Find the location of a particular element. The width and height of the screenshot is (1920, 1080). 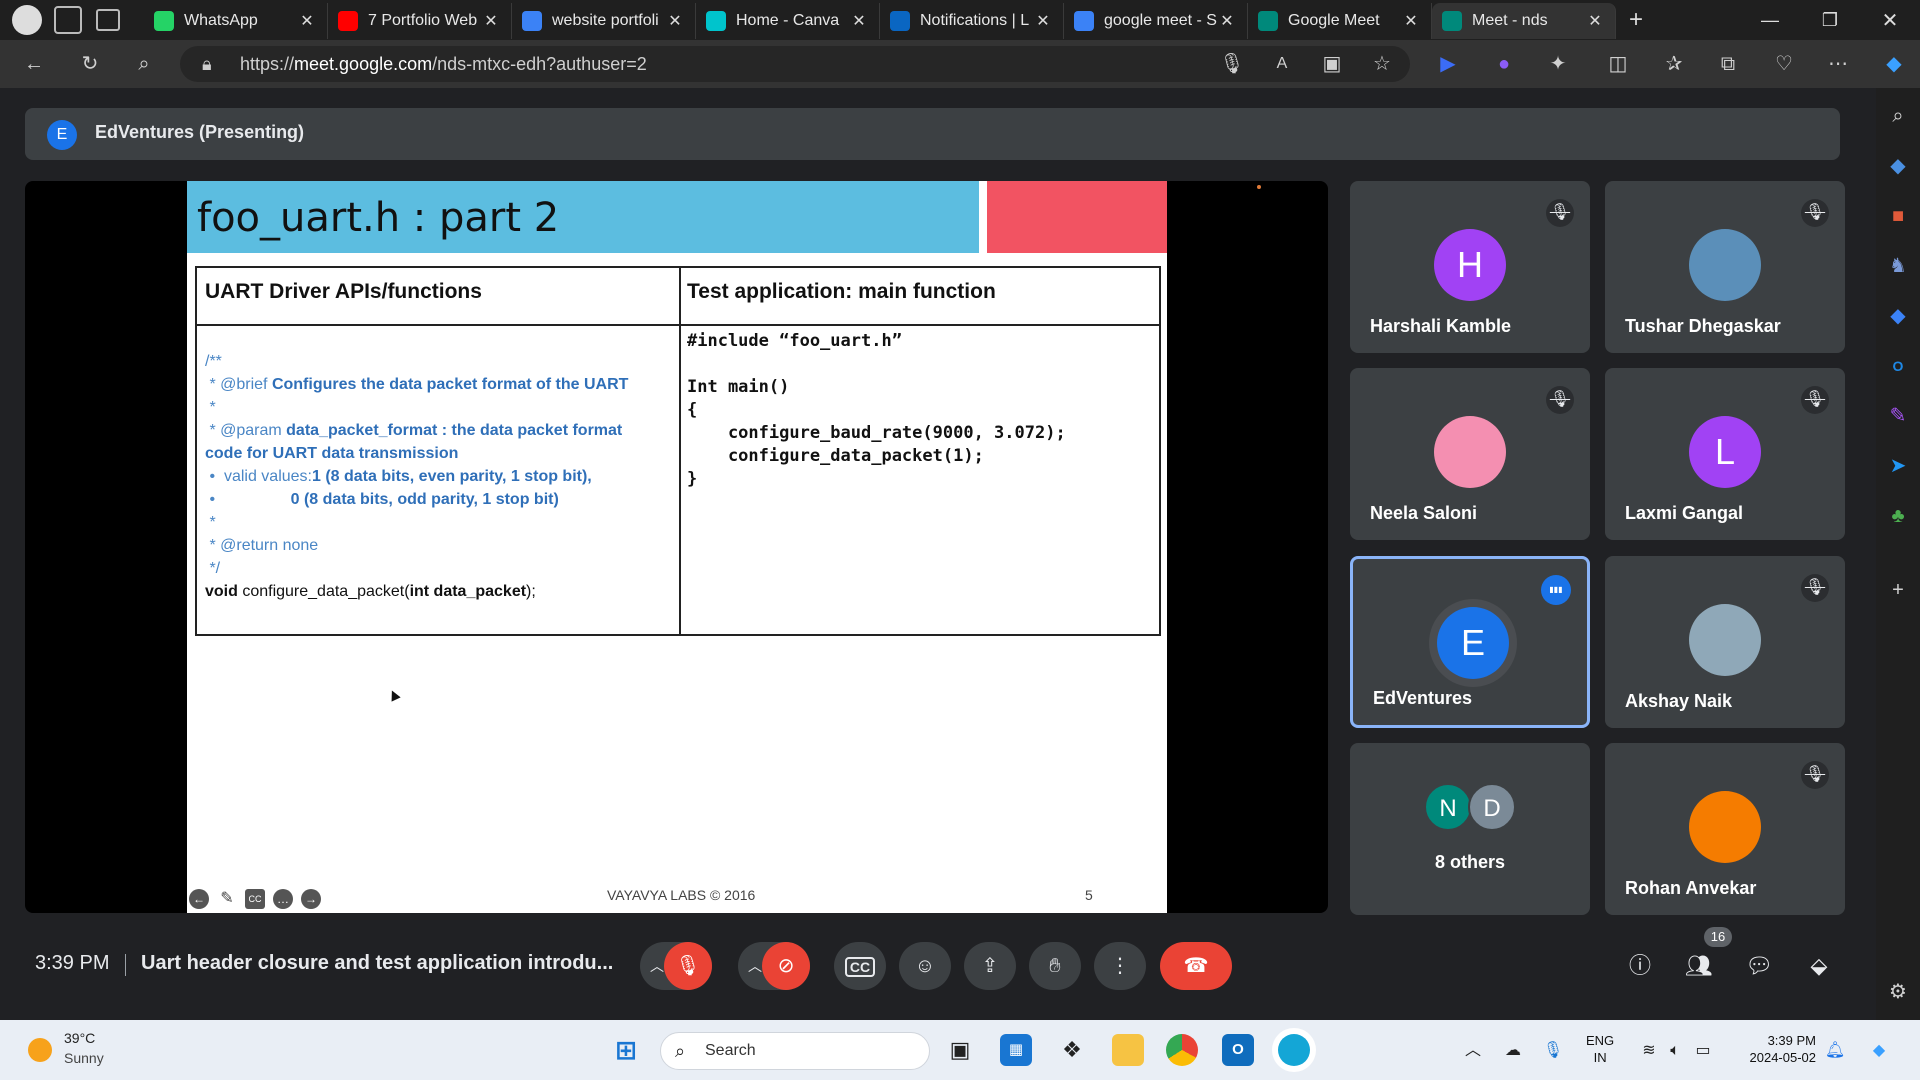

notifications-bell-icon: 🔔︎ is located at coordinates (1835, 1051).